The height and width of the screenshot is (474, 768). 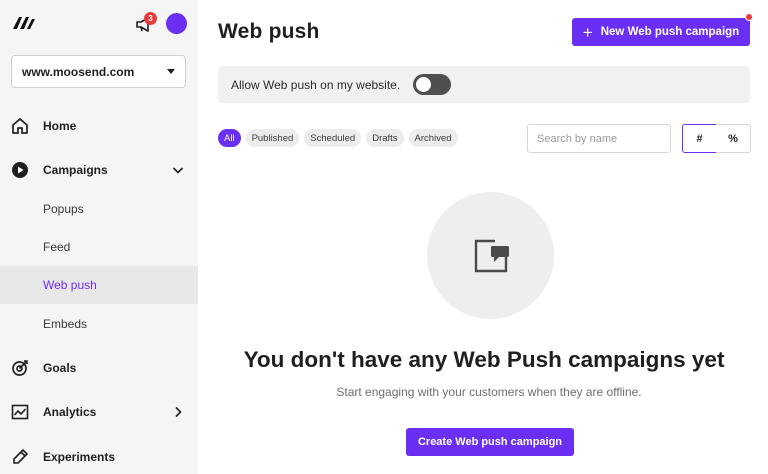 What do you see at coordinates (150, 18) in the screenshot?
I see `notification-badge: 3` at bounding box center [150, 18].